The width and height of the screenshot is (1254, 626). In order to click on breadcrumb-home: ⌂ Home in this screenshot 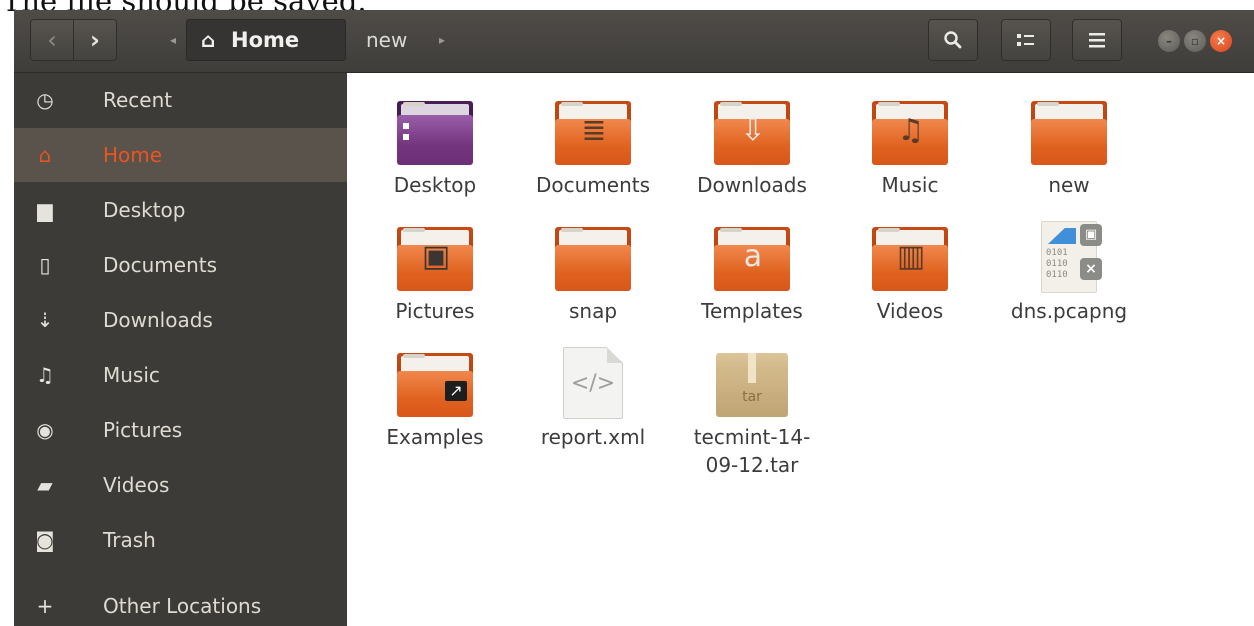, I will do `click(266, 40)`.